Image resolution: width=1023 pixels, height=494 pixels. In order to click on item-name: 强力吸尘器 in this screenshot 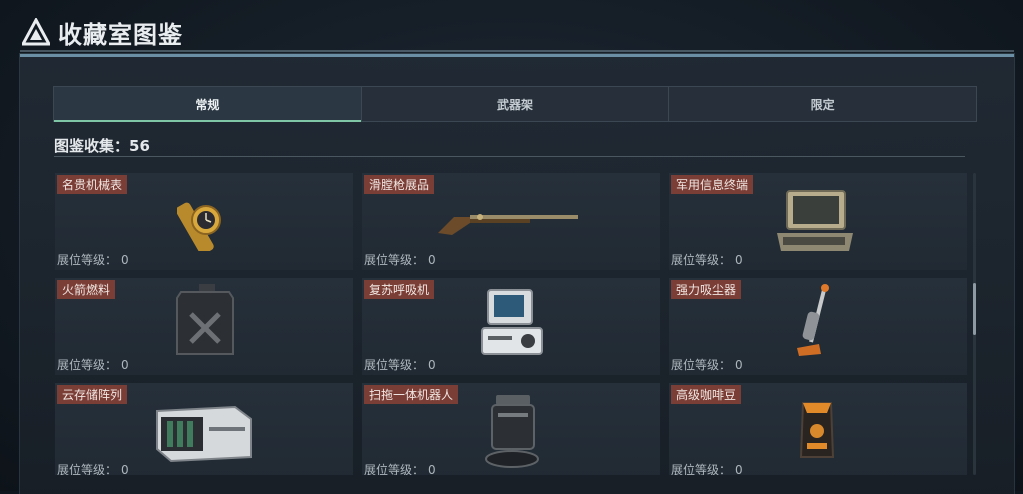, I will do `click(706, 289)`.